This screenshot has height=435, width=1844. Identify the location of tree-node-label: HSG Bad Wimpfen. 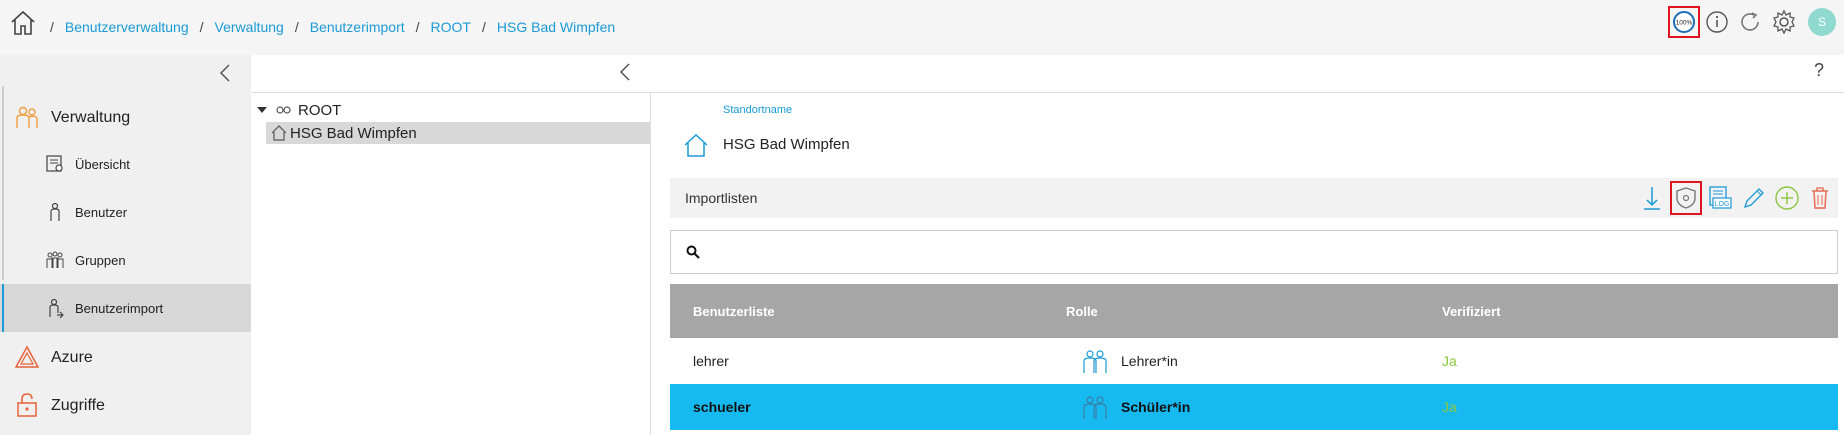
(353, 133).